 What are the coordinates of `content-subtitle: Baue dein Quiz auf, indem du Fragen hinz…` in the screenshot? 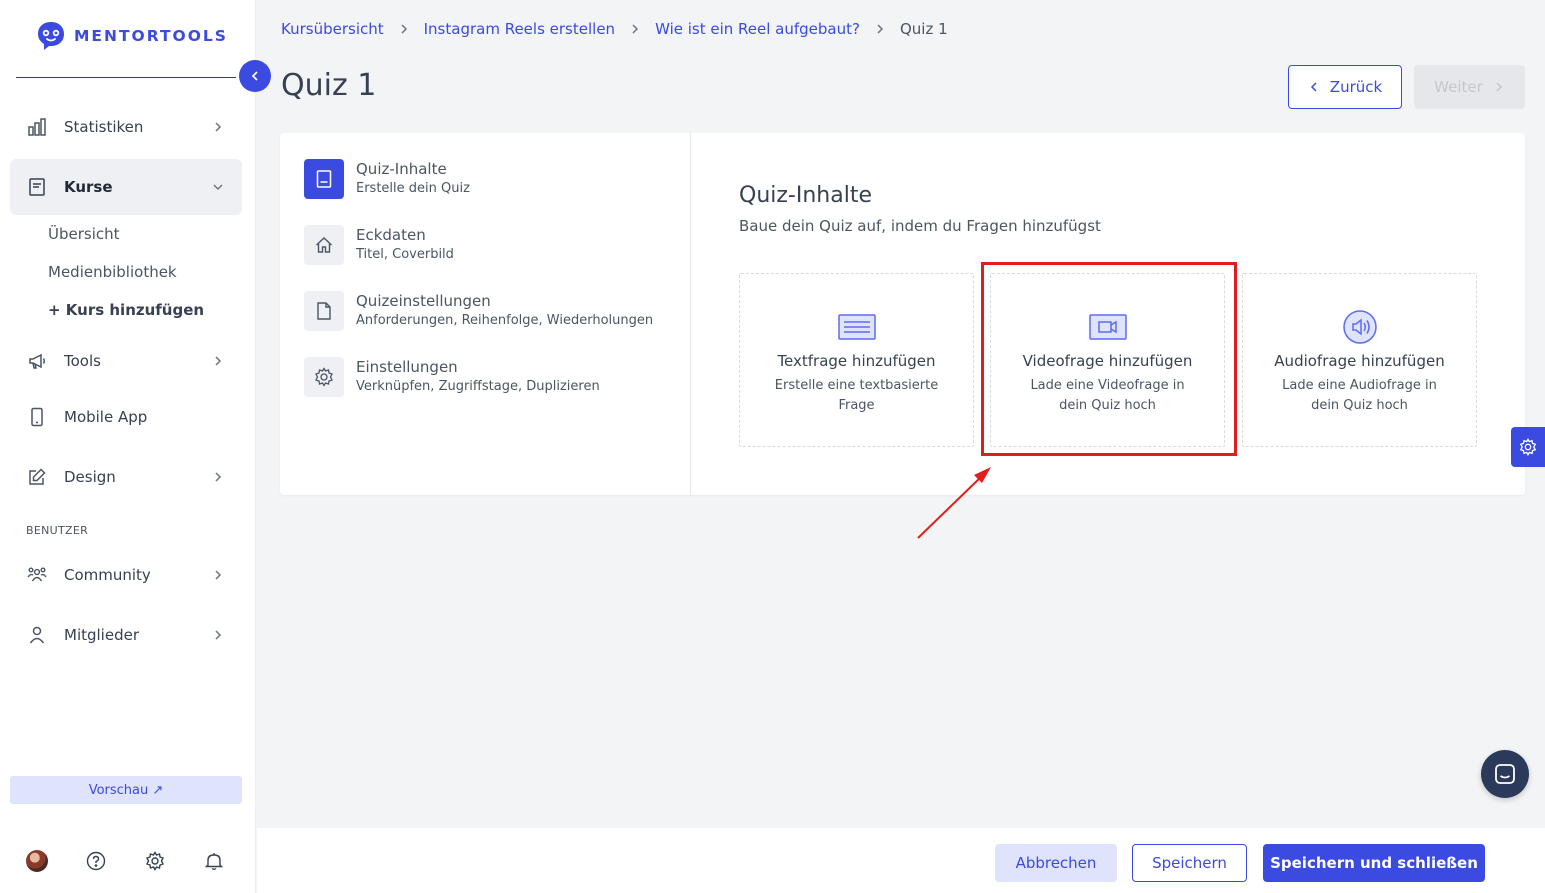 It's located at (920, 226).